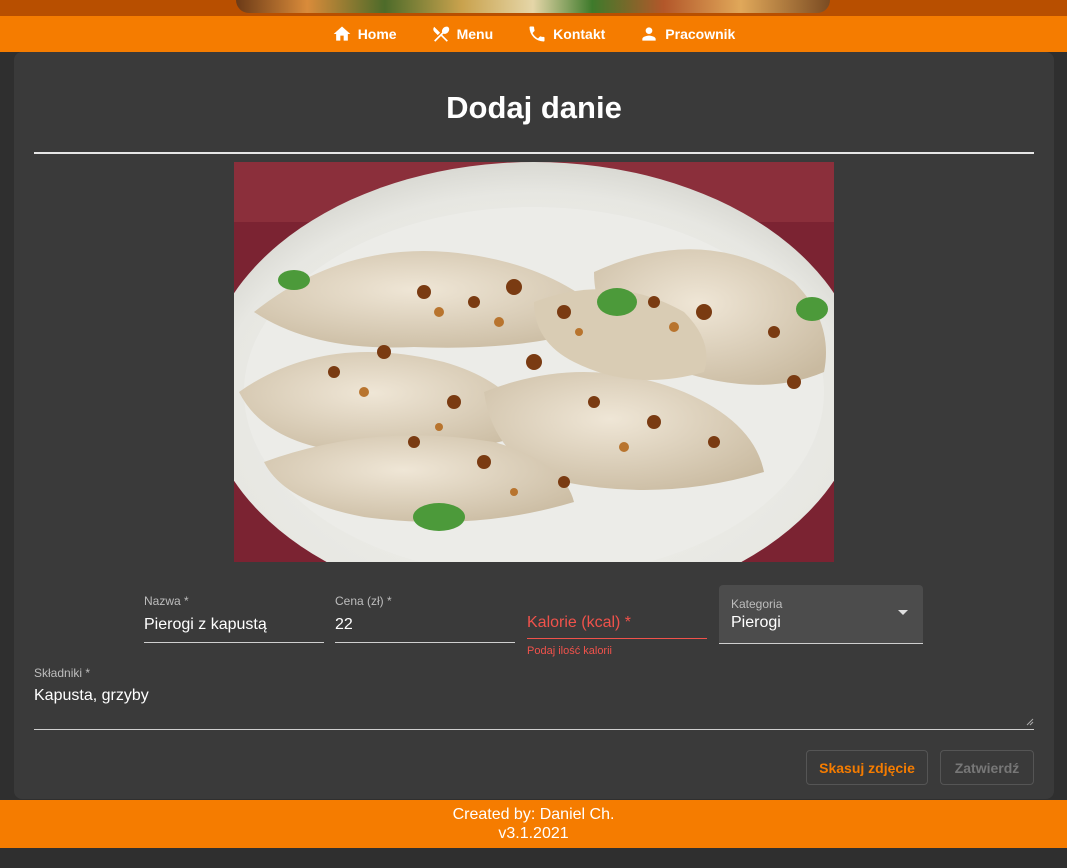 This screenshot has height=868, width=1067. I want to click on nav-menu: Menu, so click(462, 34).